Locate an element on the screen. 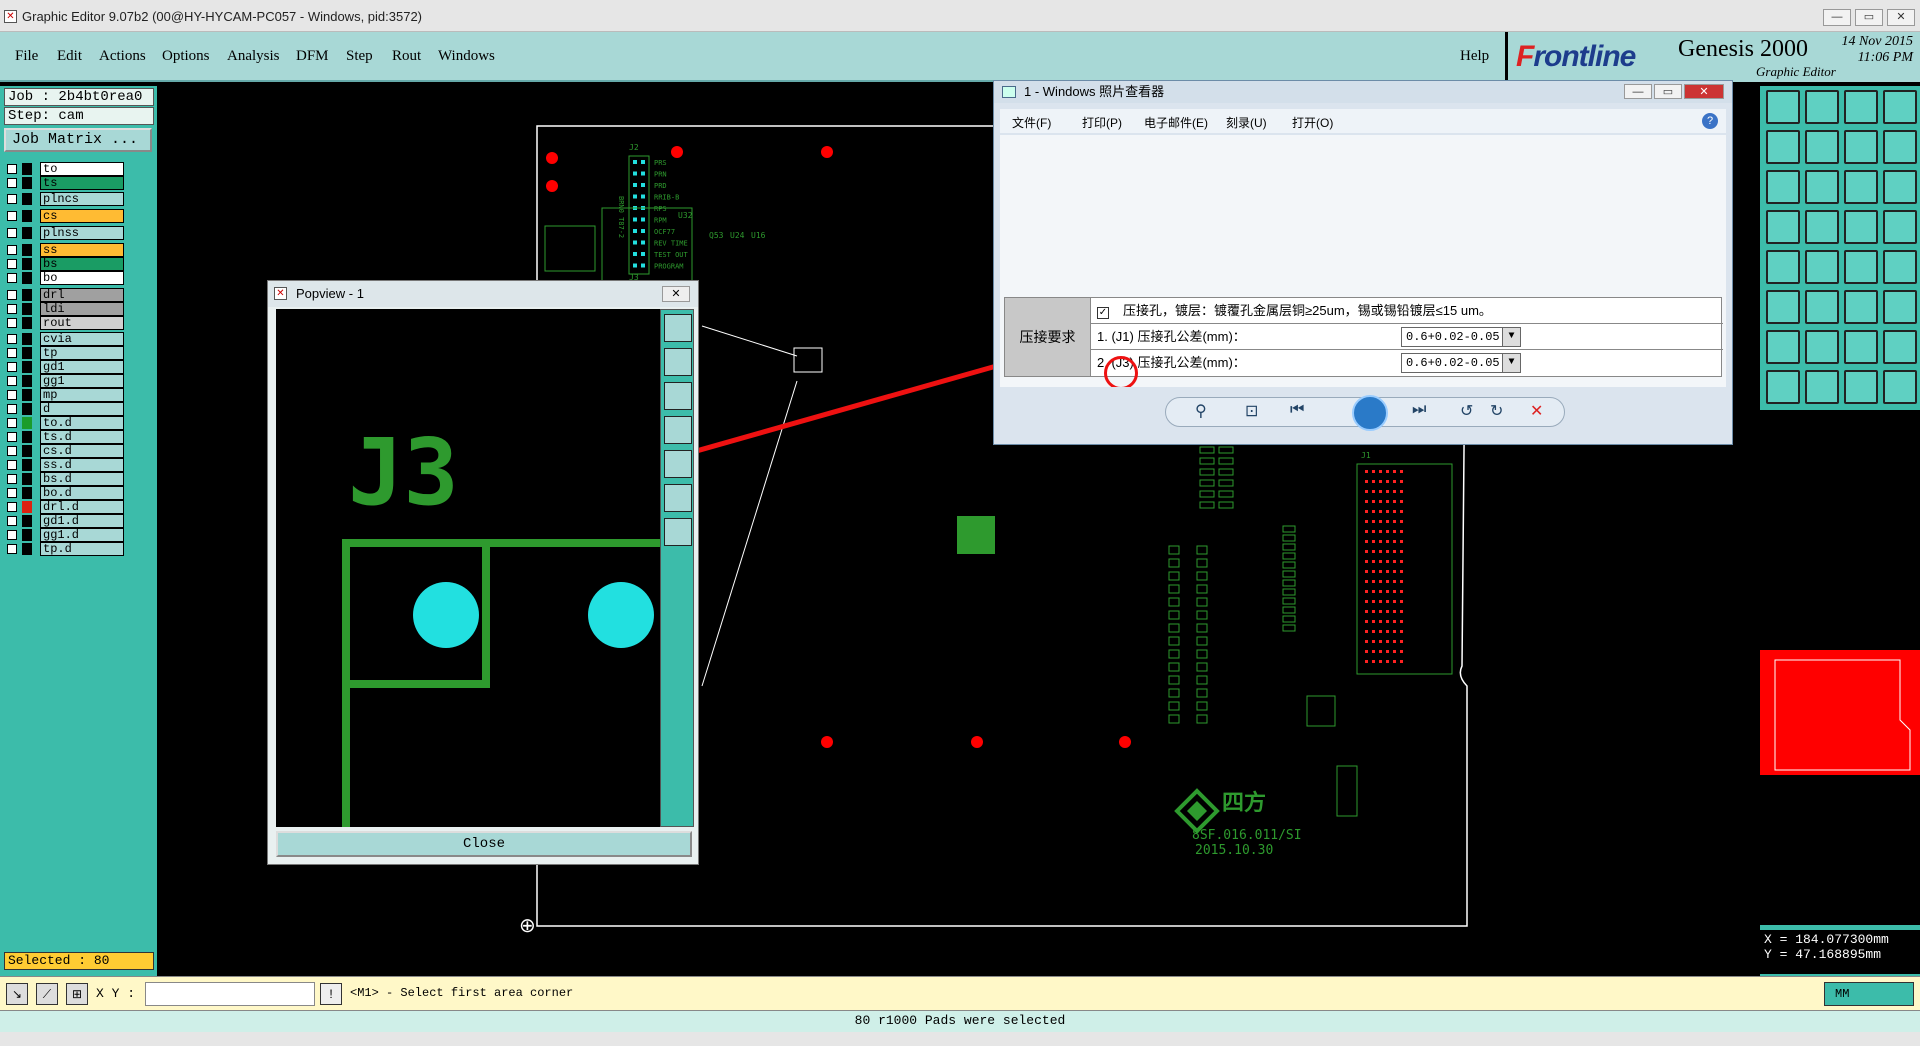  photo-help-icon: ? is located at coordinates (1710, 121).